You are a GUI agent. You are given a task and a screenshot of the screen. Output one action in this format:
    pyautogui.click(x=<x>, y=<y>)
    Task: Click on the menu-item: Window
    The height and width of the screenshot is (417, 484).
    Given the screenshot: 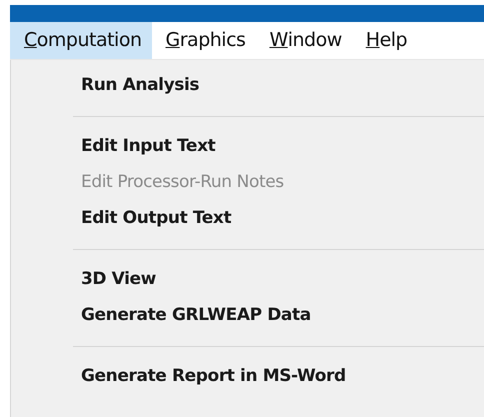 What is the action you would take?
    pyautogui.click(x=303, y=40)
    